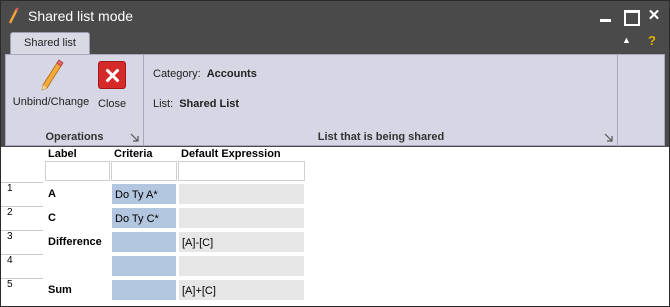  What do you see at coordinates (77, 218) in the screenshot?
I see `row-label-cell: C` at bounding box center [77, 218].